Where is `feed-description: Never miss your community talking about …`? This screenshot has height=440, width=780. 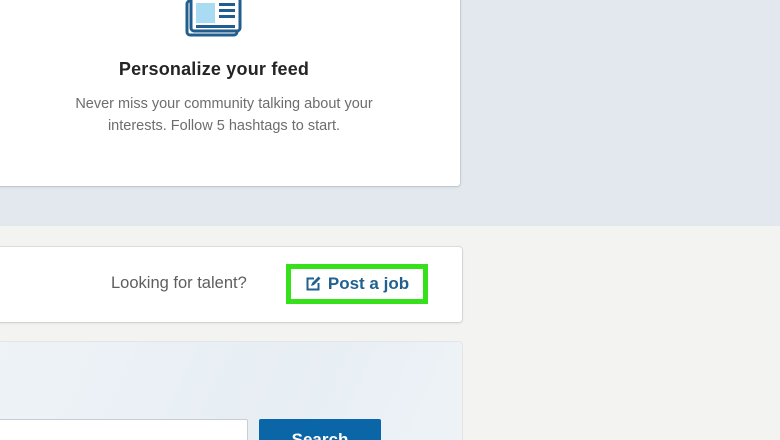
feed-description: Never miss your community talking about … is located at coordinates (219, 115).